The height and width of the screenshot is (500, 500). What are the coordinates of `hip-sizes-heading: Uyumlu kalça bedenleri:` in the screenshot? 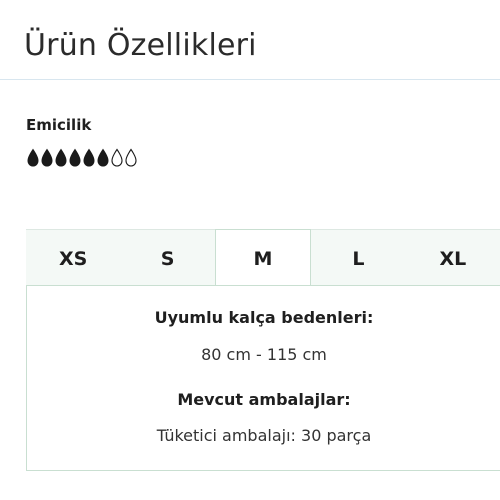 It's located at (264, 317).